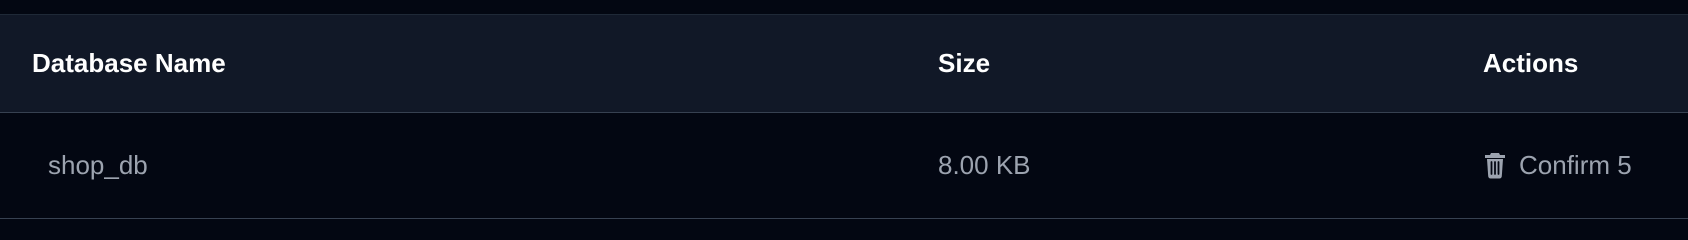  Describe the element at coordinates (964, 63) in the screenshot. I see `column-header-size: Size` at that location.